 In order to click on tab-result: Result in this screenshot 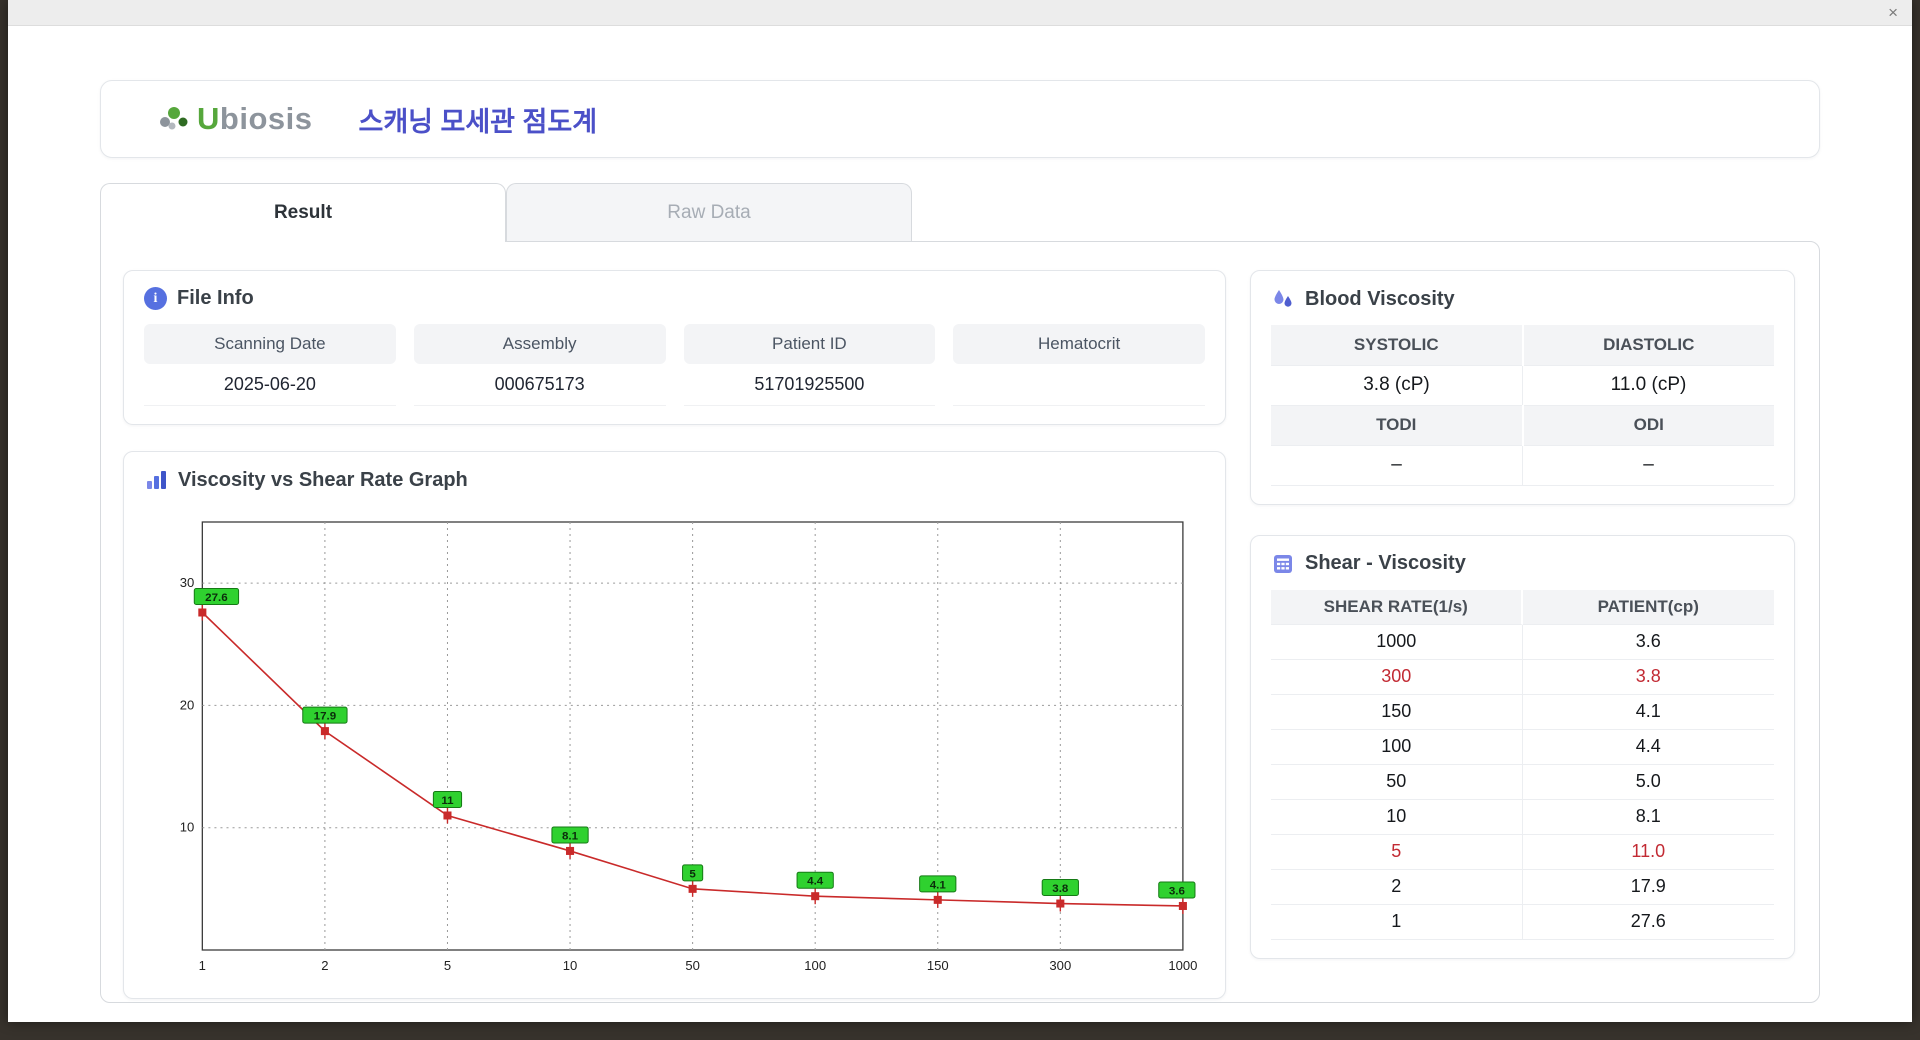, I will do `click(303, 212)`.